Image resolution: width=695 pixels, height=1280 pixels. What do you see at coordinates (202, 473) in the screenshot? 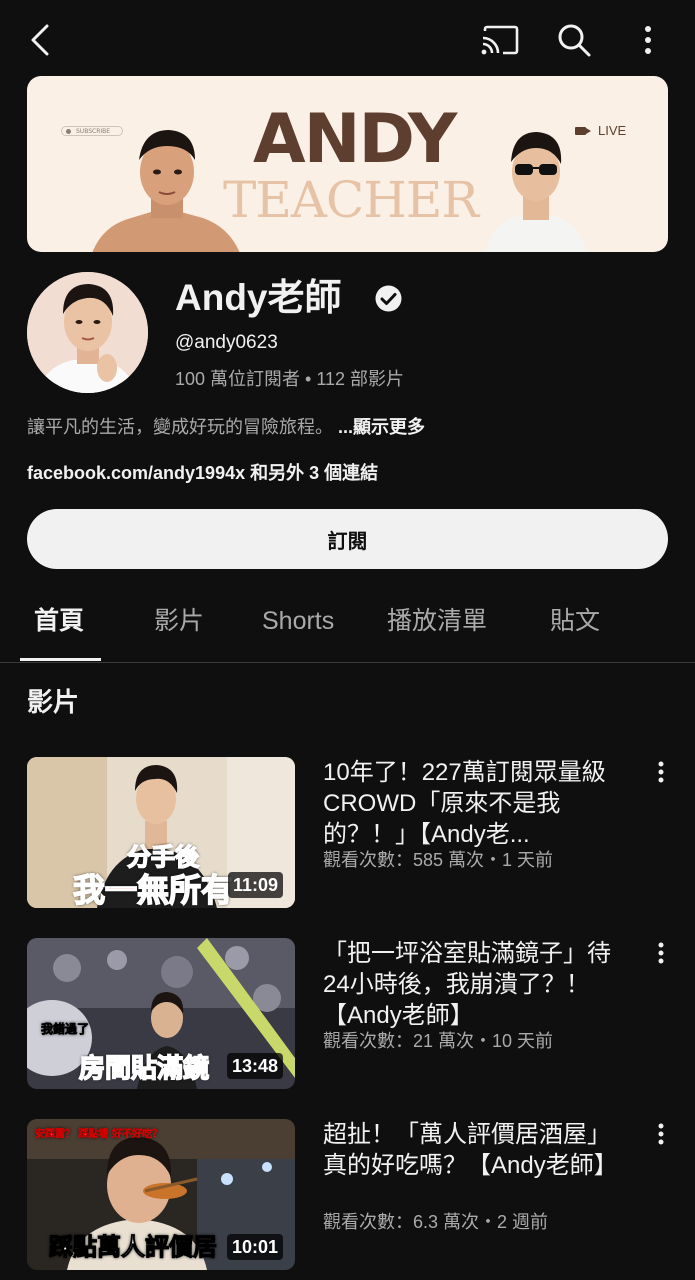
I see `channel-links: facebook.com/andy1994x 和另外 3 個連結` at bounding box center [202, 473].